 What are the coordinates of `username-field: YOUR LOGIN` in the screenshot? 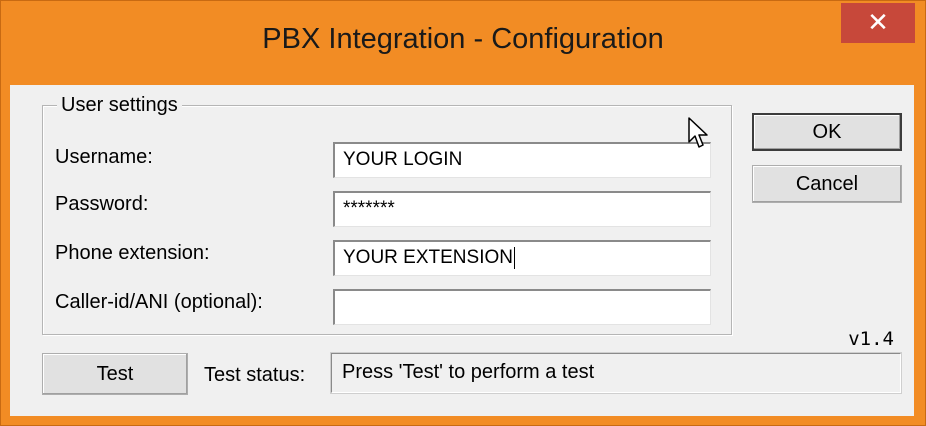 It's located at (522, 160).